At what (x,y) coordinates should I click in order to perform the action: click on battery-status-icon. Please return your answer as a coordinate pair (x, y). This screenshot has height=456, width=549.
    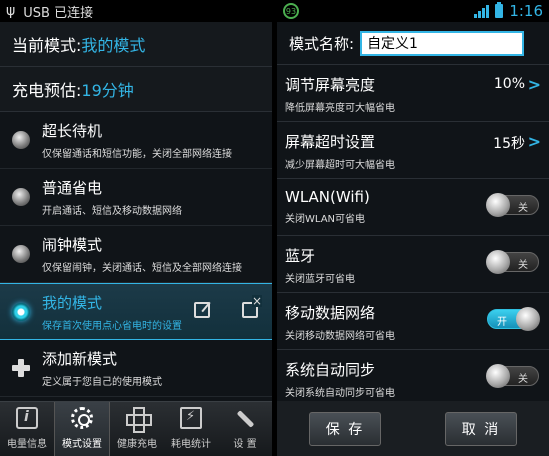
    Looking at the image, I should click on (499, 10).